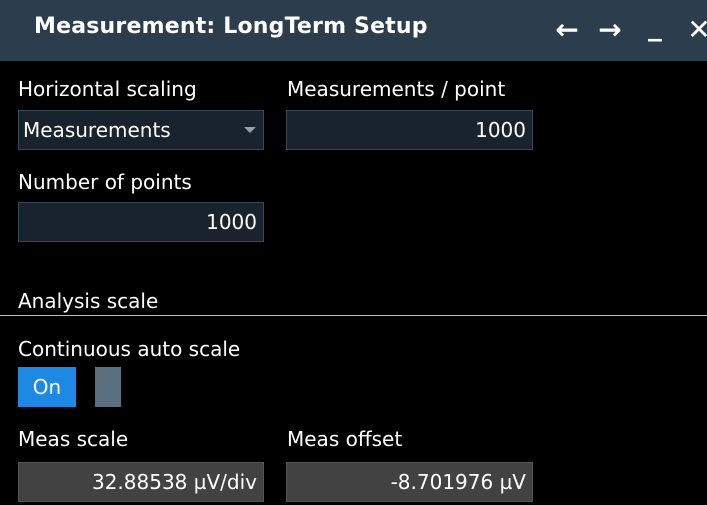  I want to click on measurements-per-point-field: 1000, so click(409, 130).